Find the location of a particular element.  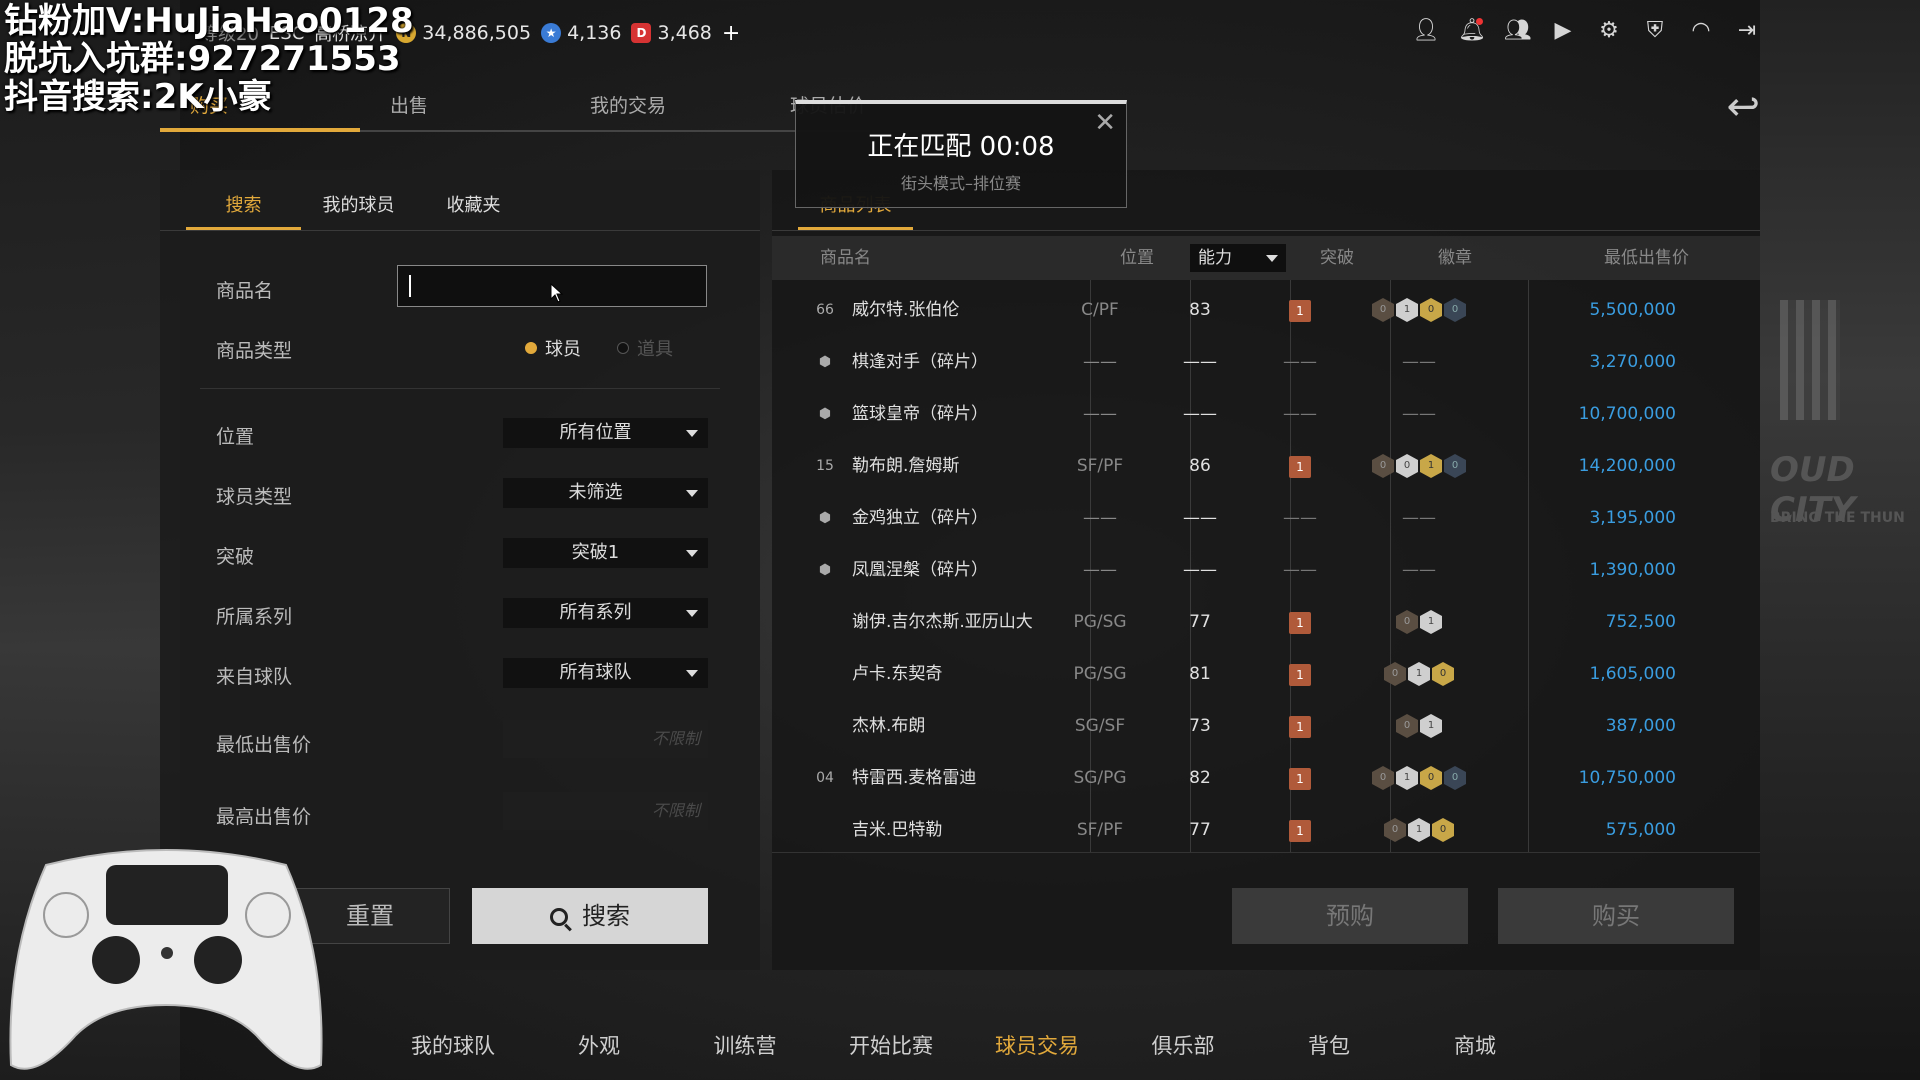

radio-item: 道具 is located at coordinates (645, 348).